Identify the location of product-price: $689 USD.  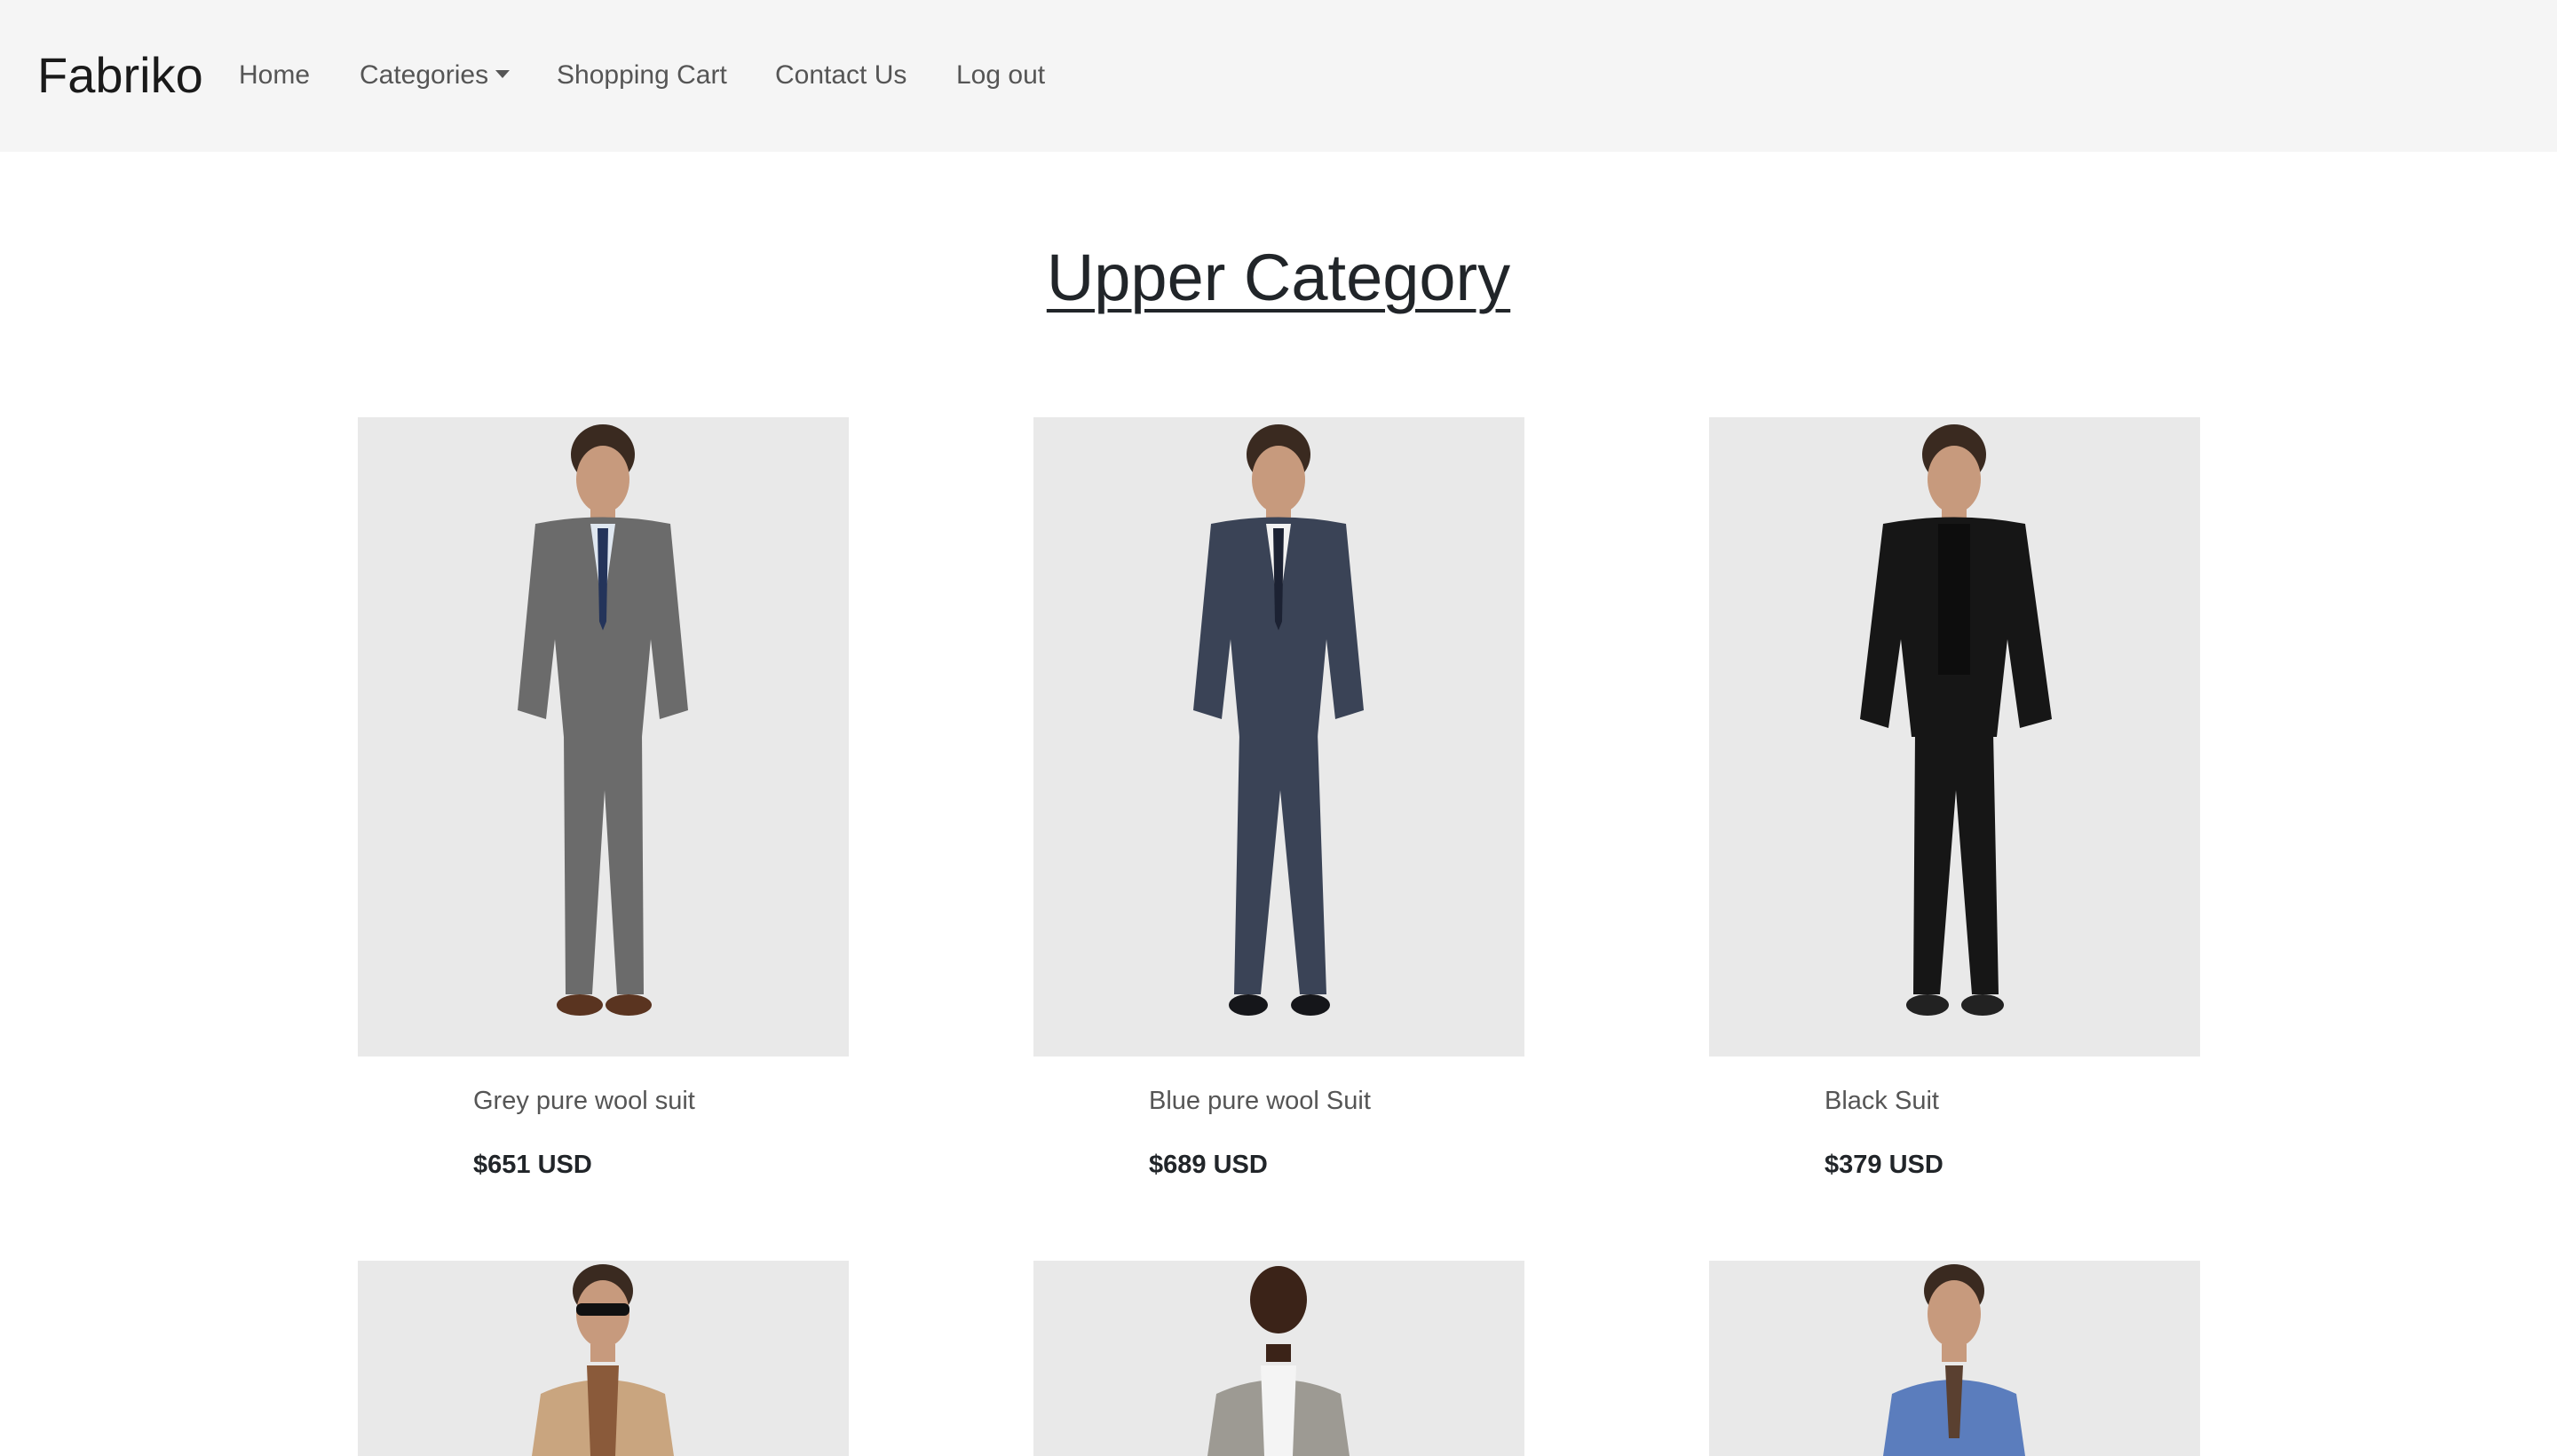
(1208, 1165).